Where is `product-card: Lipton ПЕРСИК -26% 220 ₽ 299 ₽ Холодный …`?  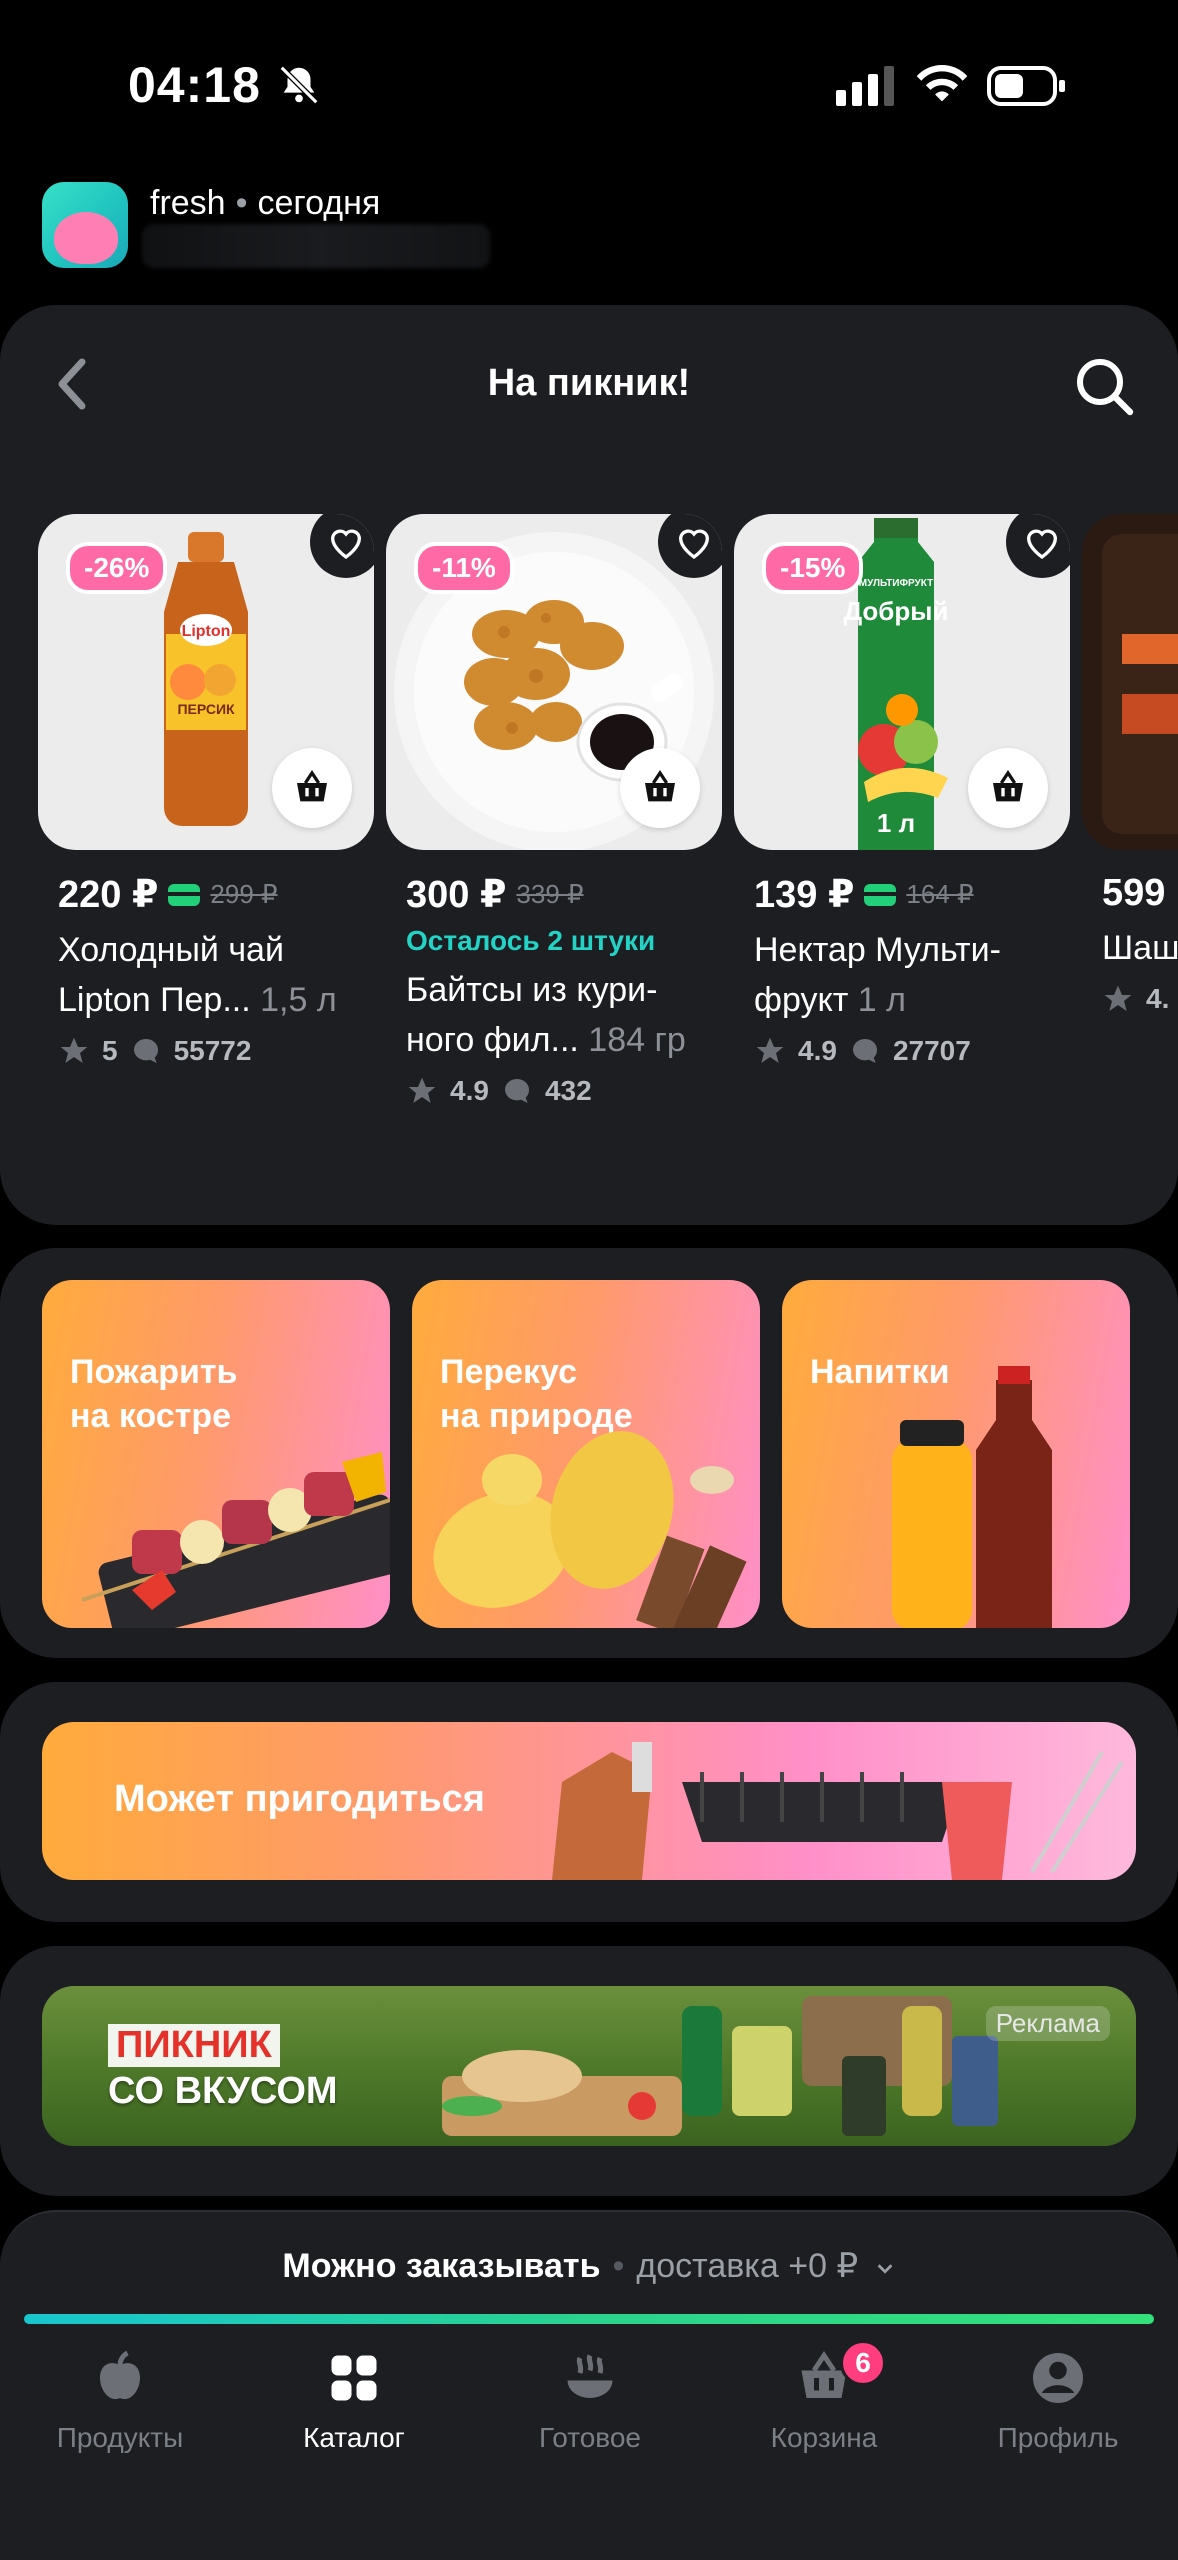
product-card: Lipton ПЕРСИК -26% 220 ₽ 299 ₽ Холодный … is located at coordinates (206, 790).